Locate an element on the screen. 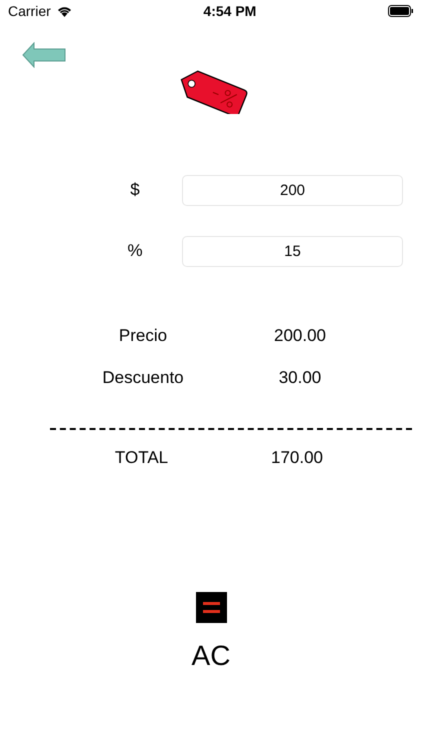  total-label: TOTAL is located at coordinates (141, 458).